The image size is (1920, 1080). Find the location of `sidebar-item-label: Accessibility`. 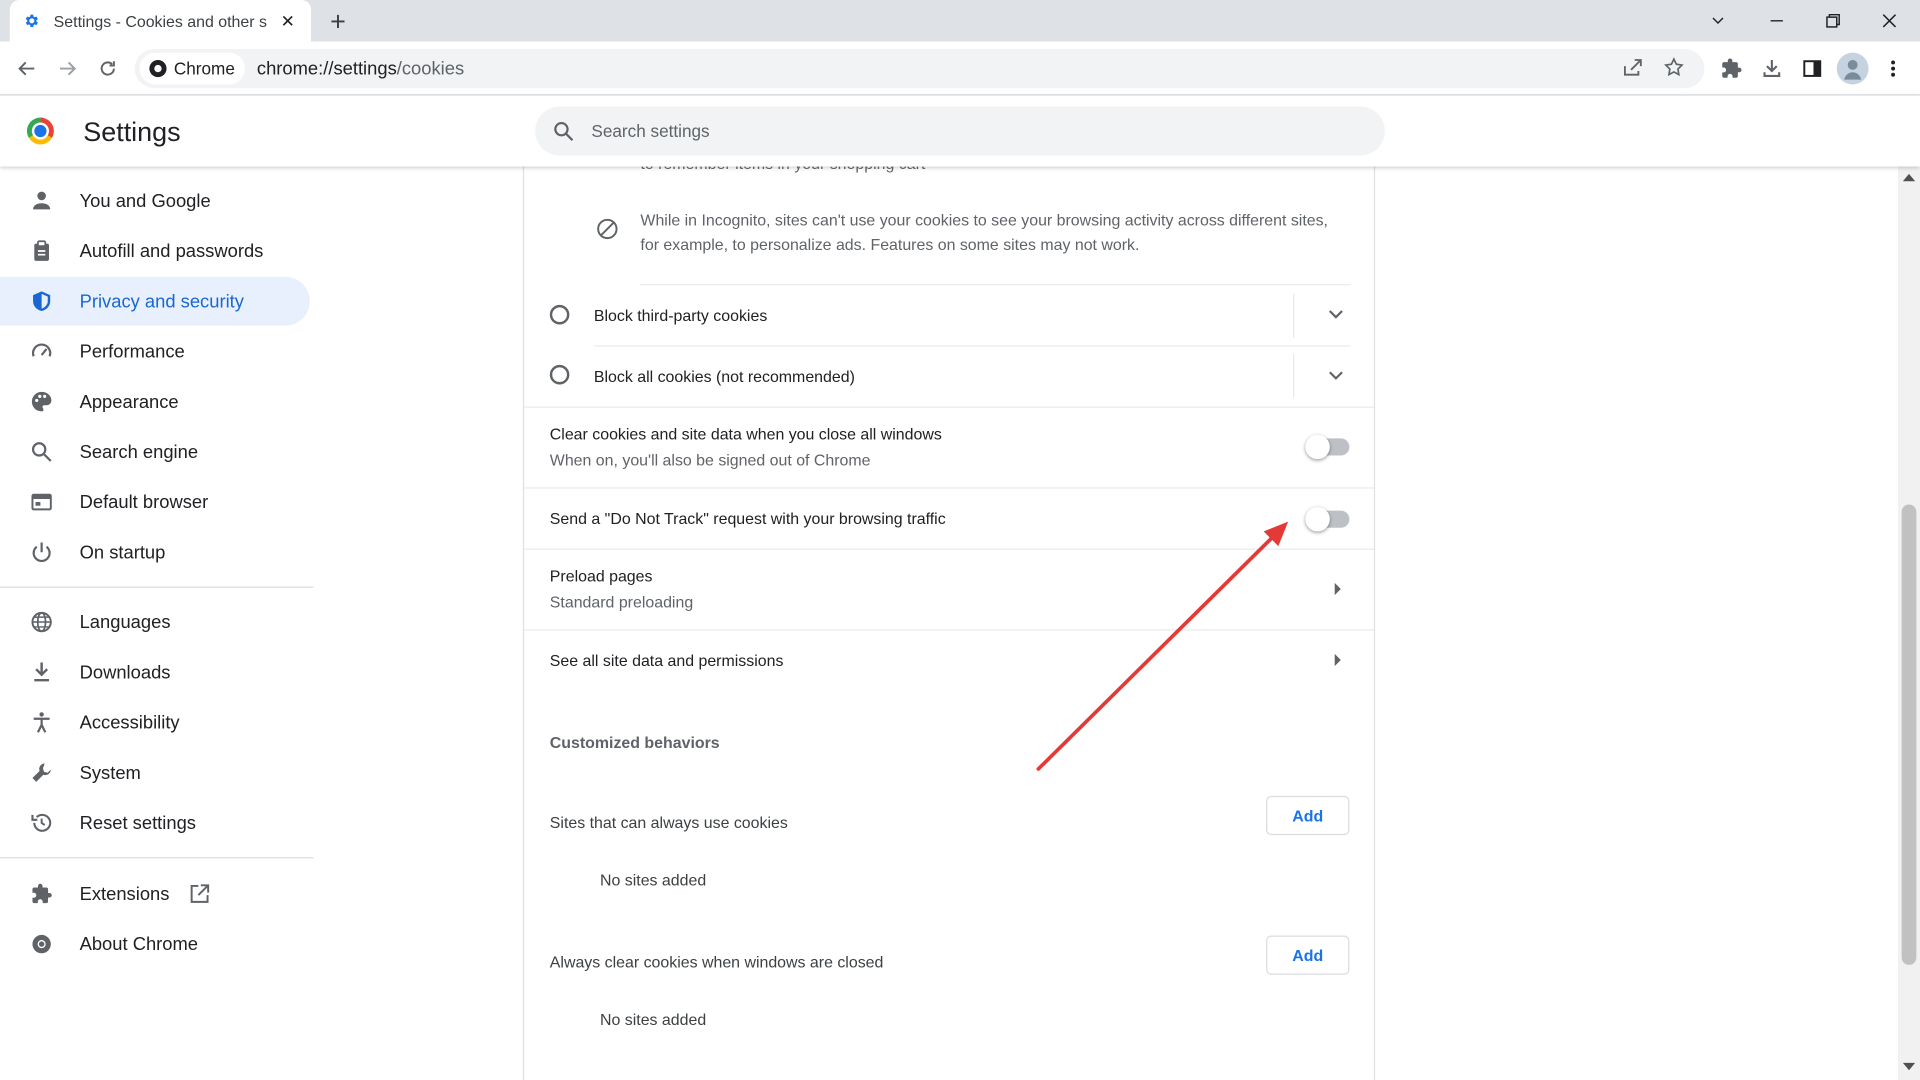

sidebar-item-label: Accessibility is located at coordinates (129, 722).